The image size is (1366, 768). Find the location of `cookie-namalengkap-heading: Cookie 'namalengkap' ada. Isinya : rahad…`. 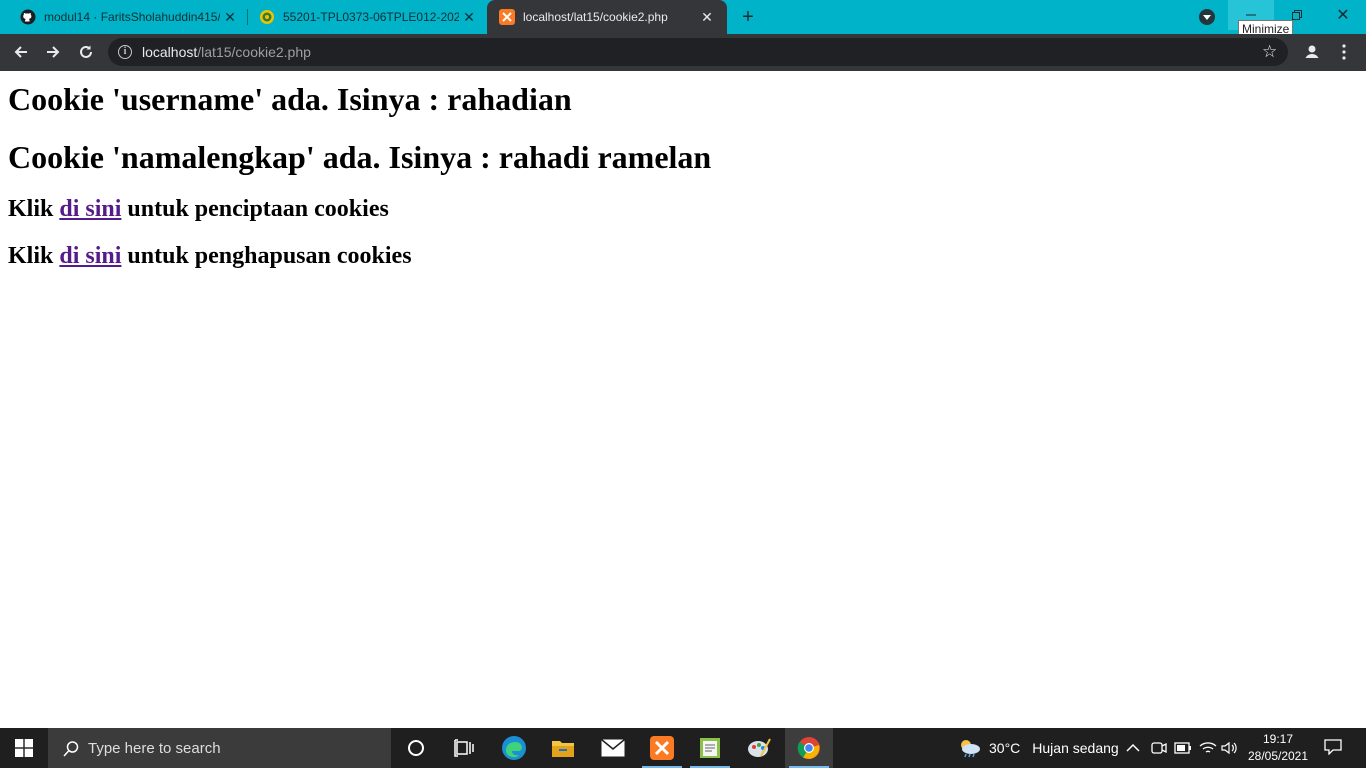

cookie-namalengkap-heading: Cookie 'namalengkap' ada. Isinya : rahad… is located at coordinates (360, 157).